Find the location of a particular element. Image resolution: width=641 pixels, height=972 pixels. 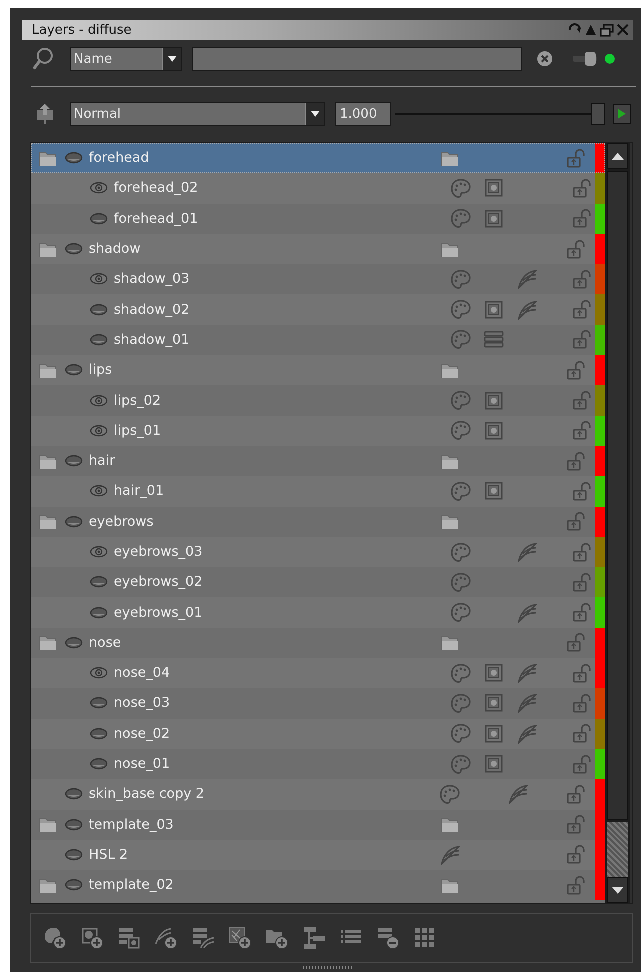

remove-layer-icon is located at coordinates (388, 938).